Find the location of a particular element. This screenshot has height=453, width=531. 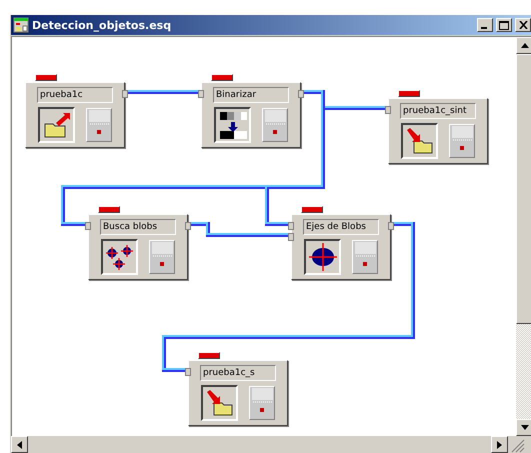

scroll-down-button is located at coordinates (523, 427).